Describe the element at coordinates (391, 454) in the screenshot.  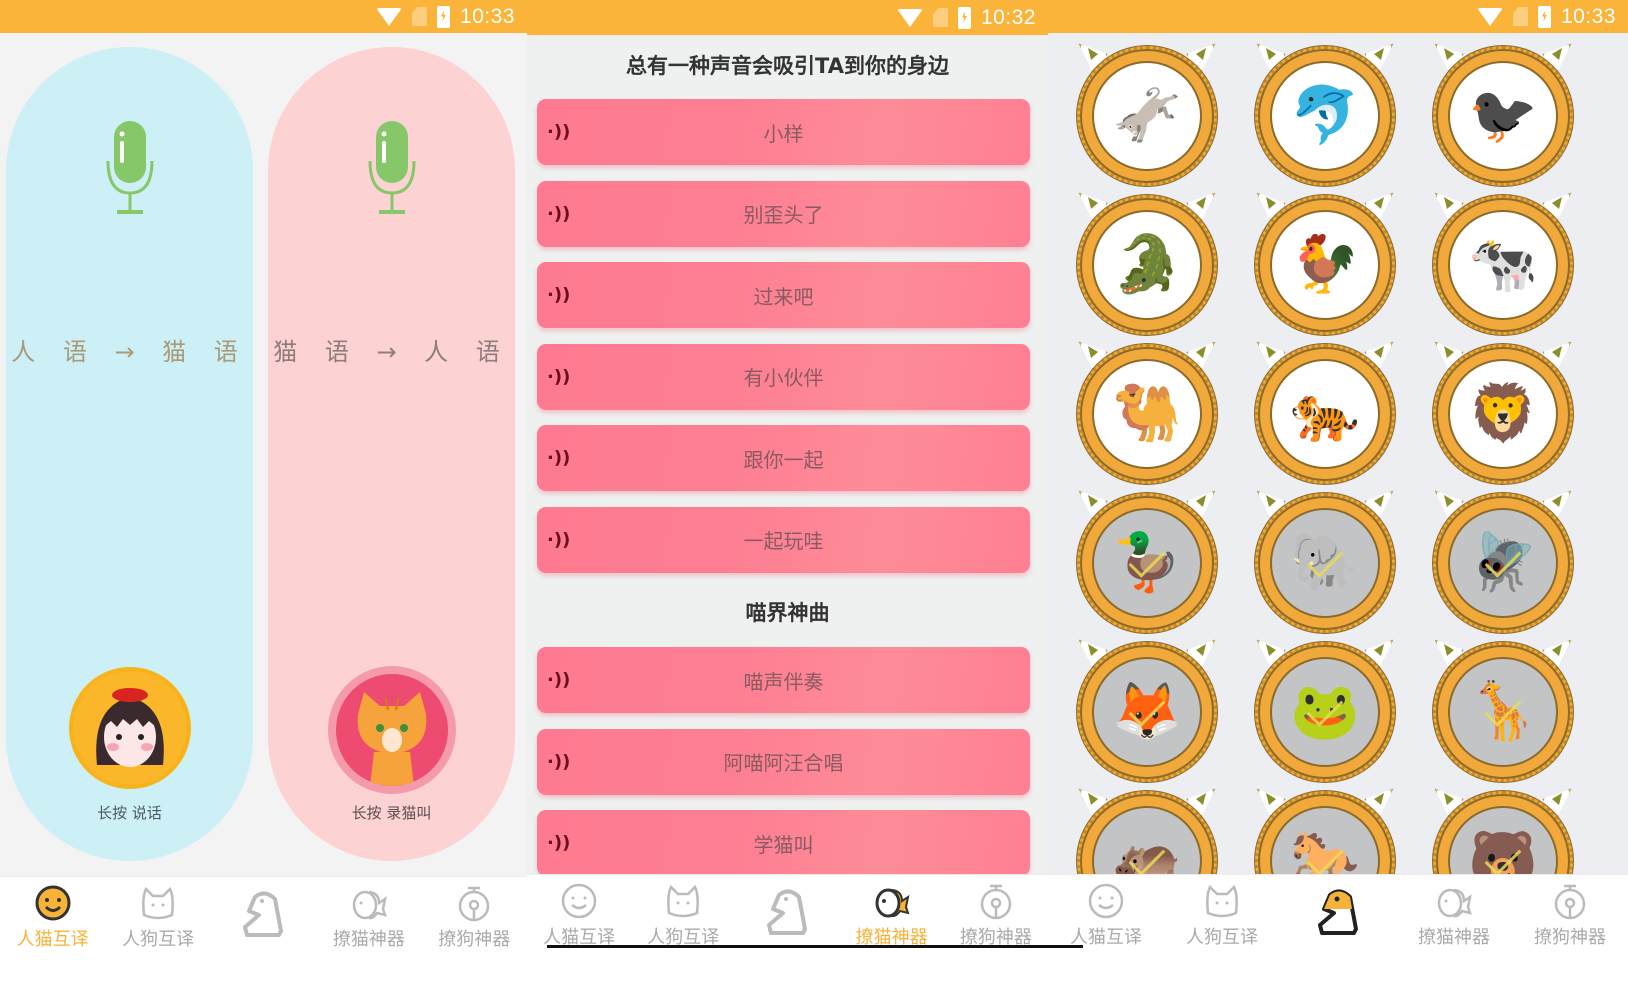
I see `cat-to-human-panel: 猫 语 → 人 语 长按 录猫叫` at that location.